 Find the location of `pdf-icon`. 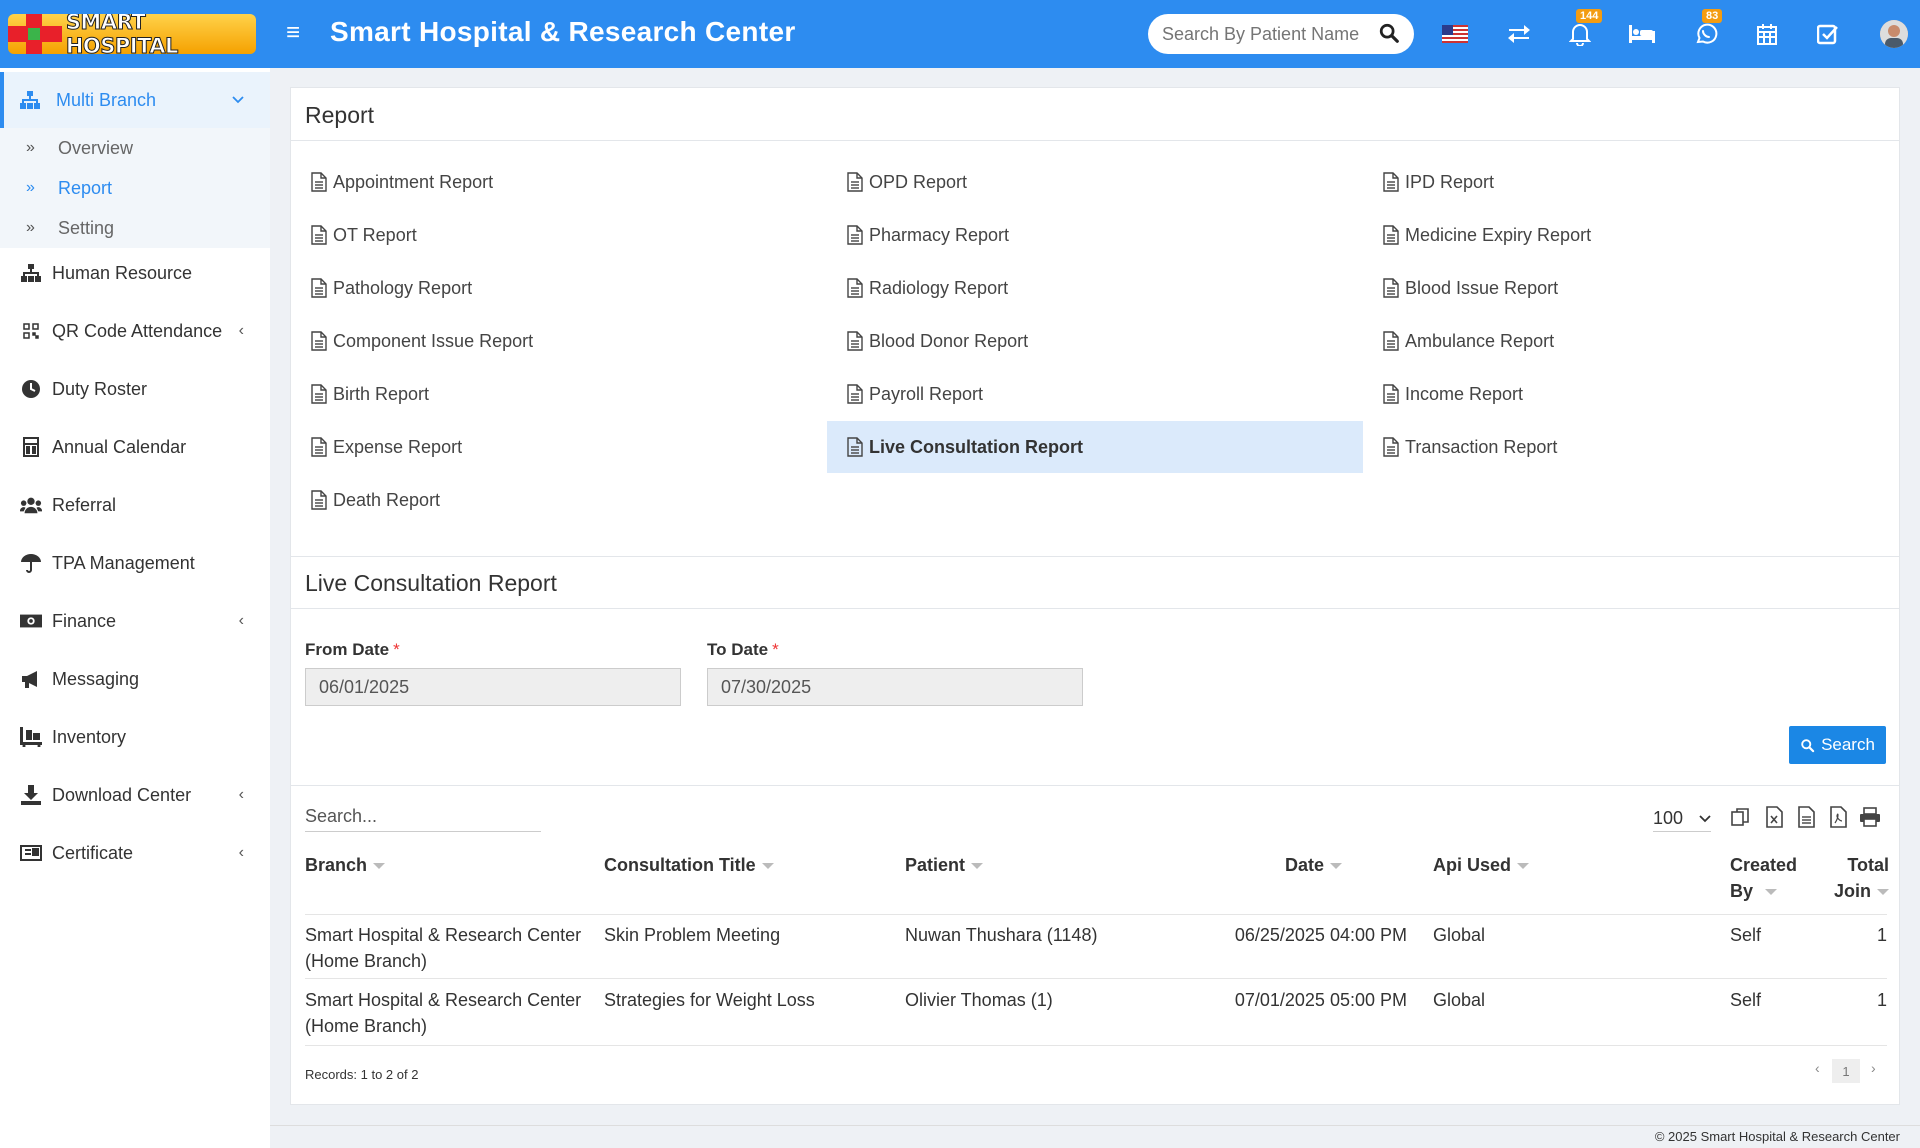

pdf-icon is located at coordinates (1838, 817).